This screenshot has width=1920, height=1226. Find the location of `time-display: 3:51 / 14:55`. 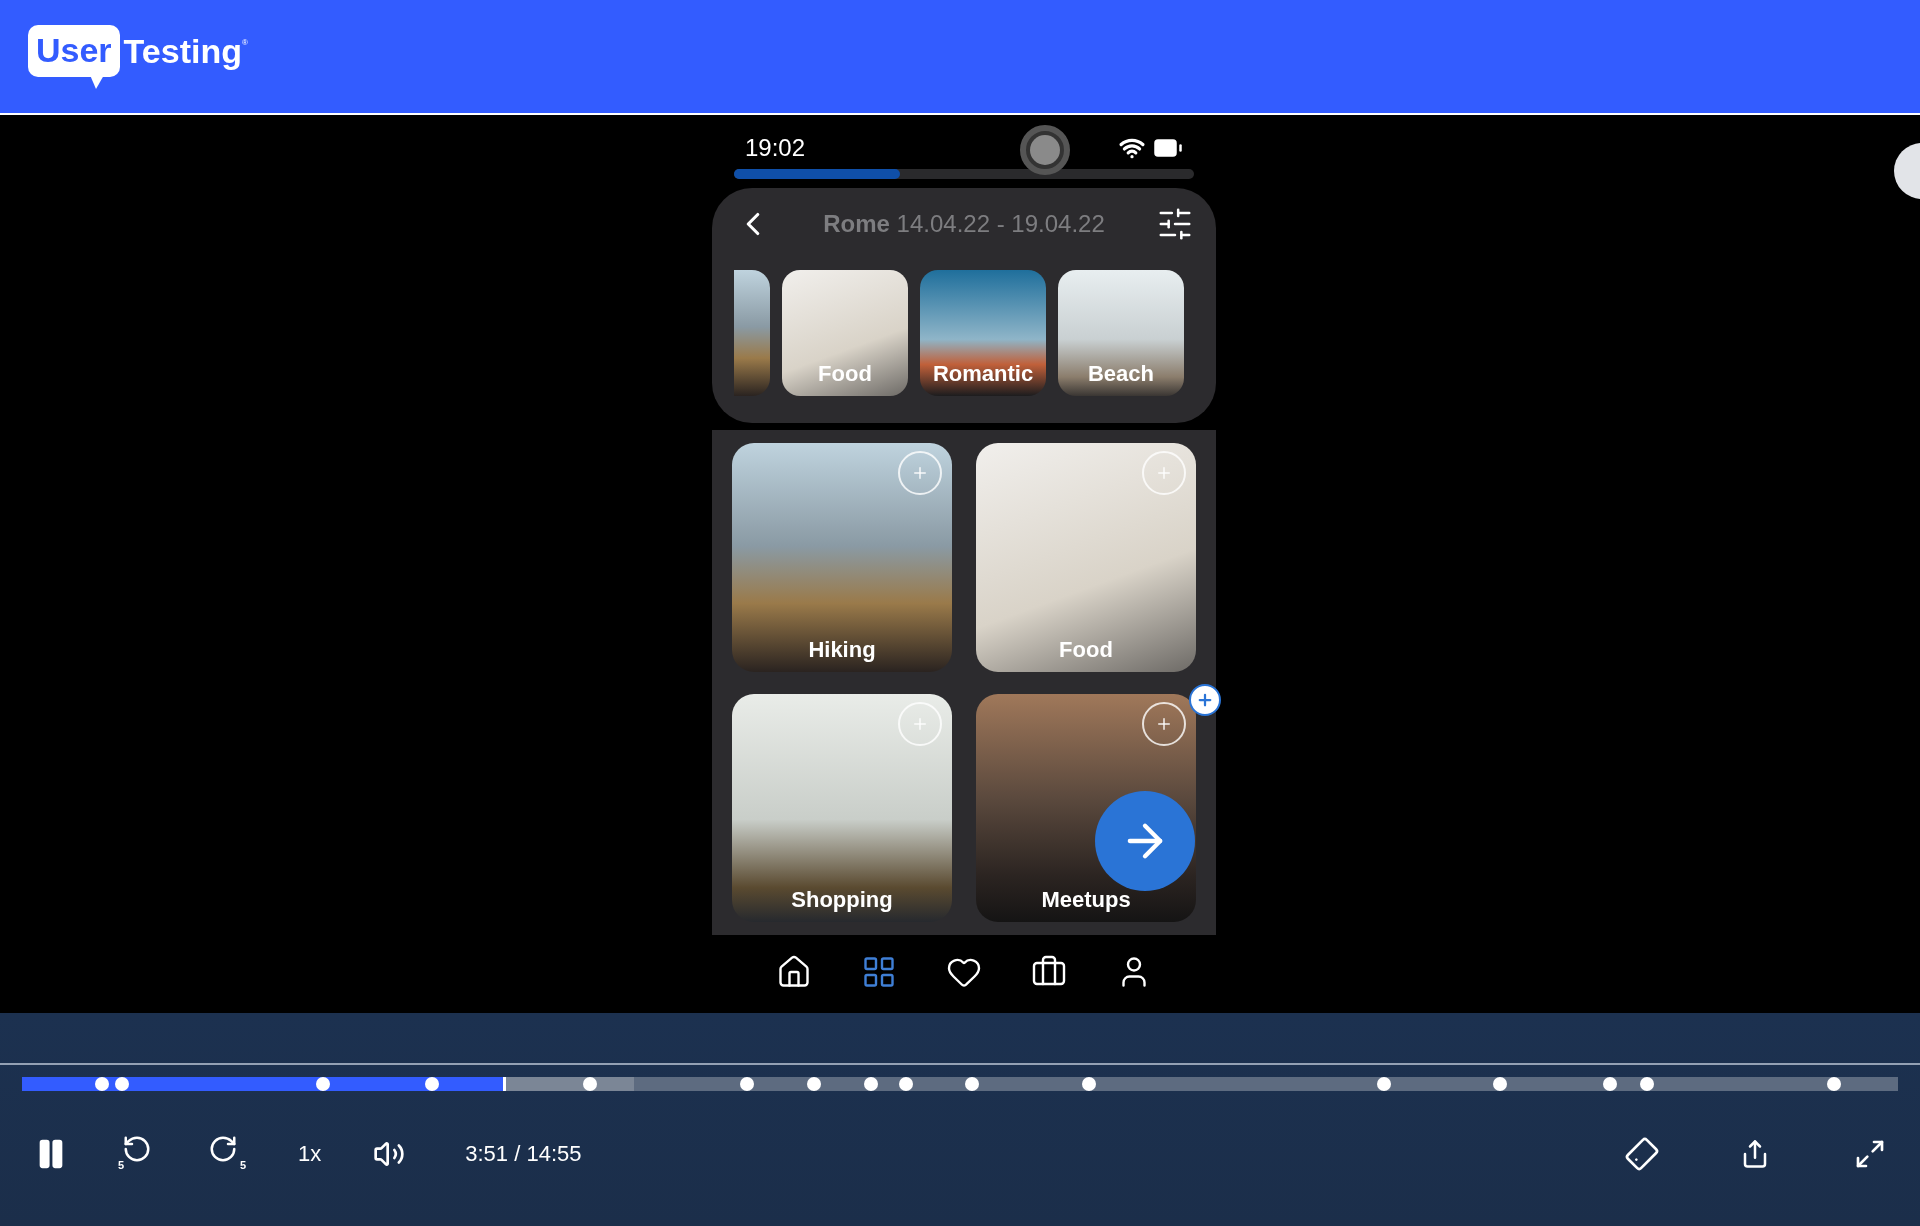

time-display: 3:51 / 14:55 is located at coordinates (523, 1154).